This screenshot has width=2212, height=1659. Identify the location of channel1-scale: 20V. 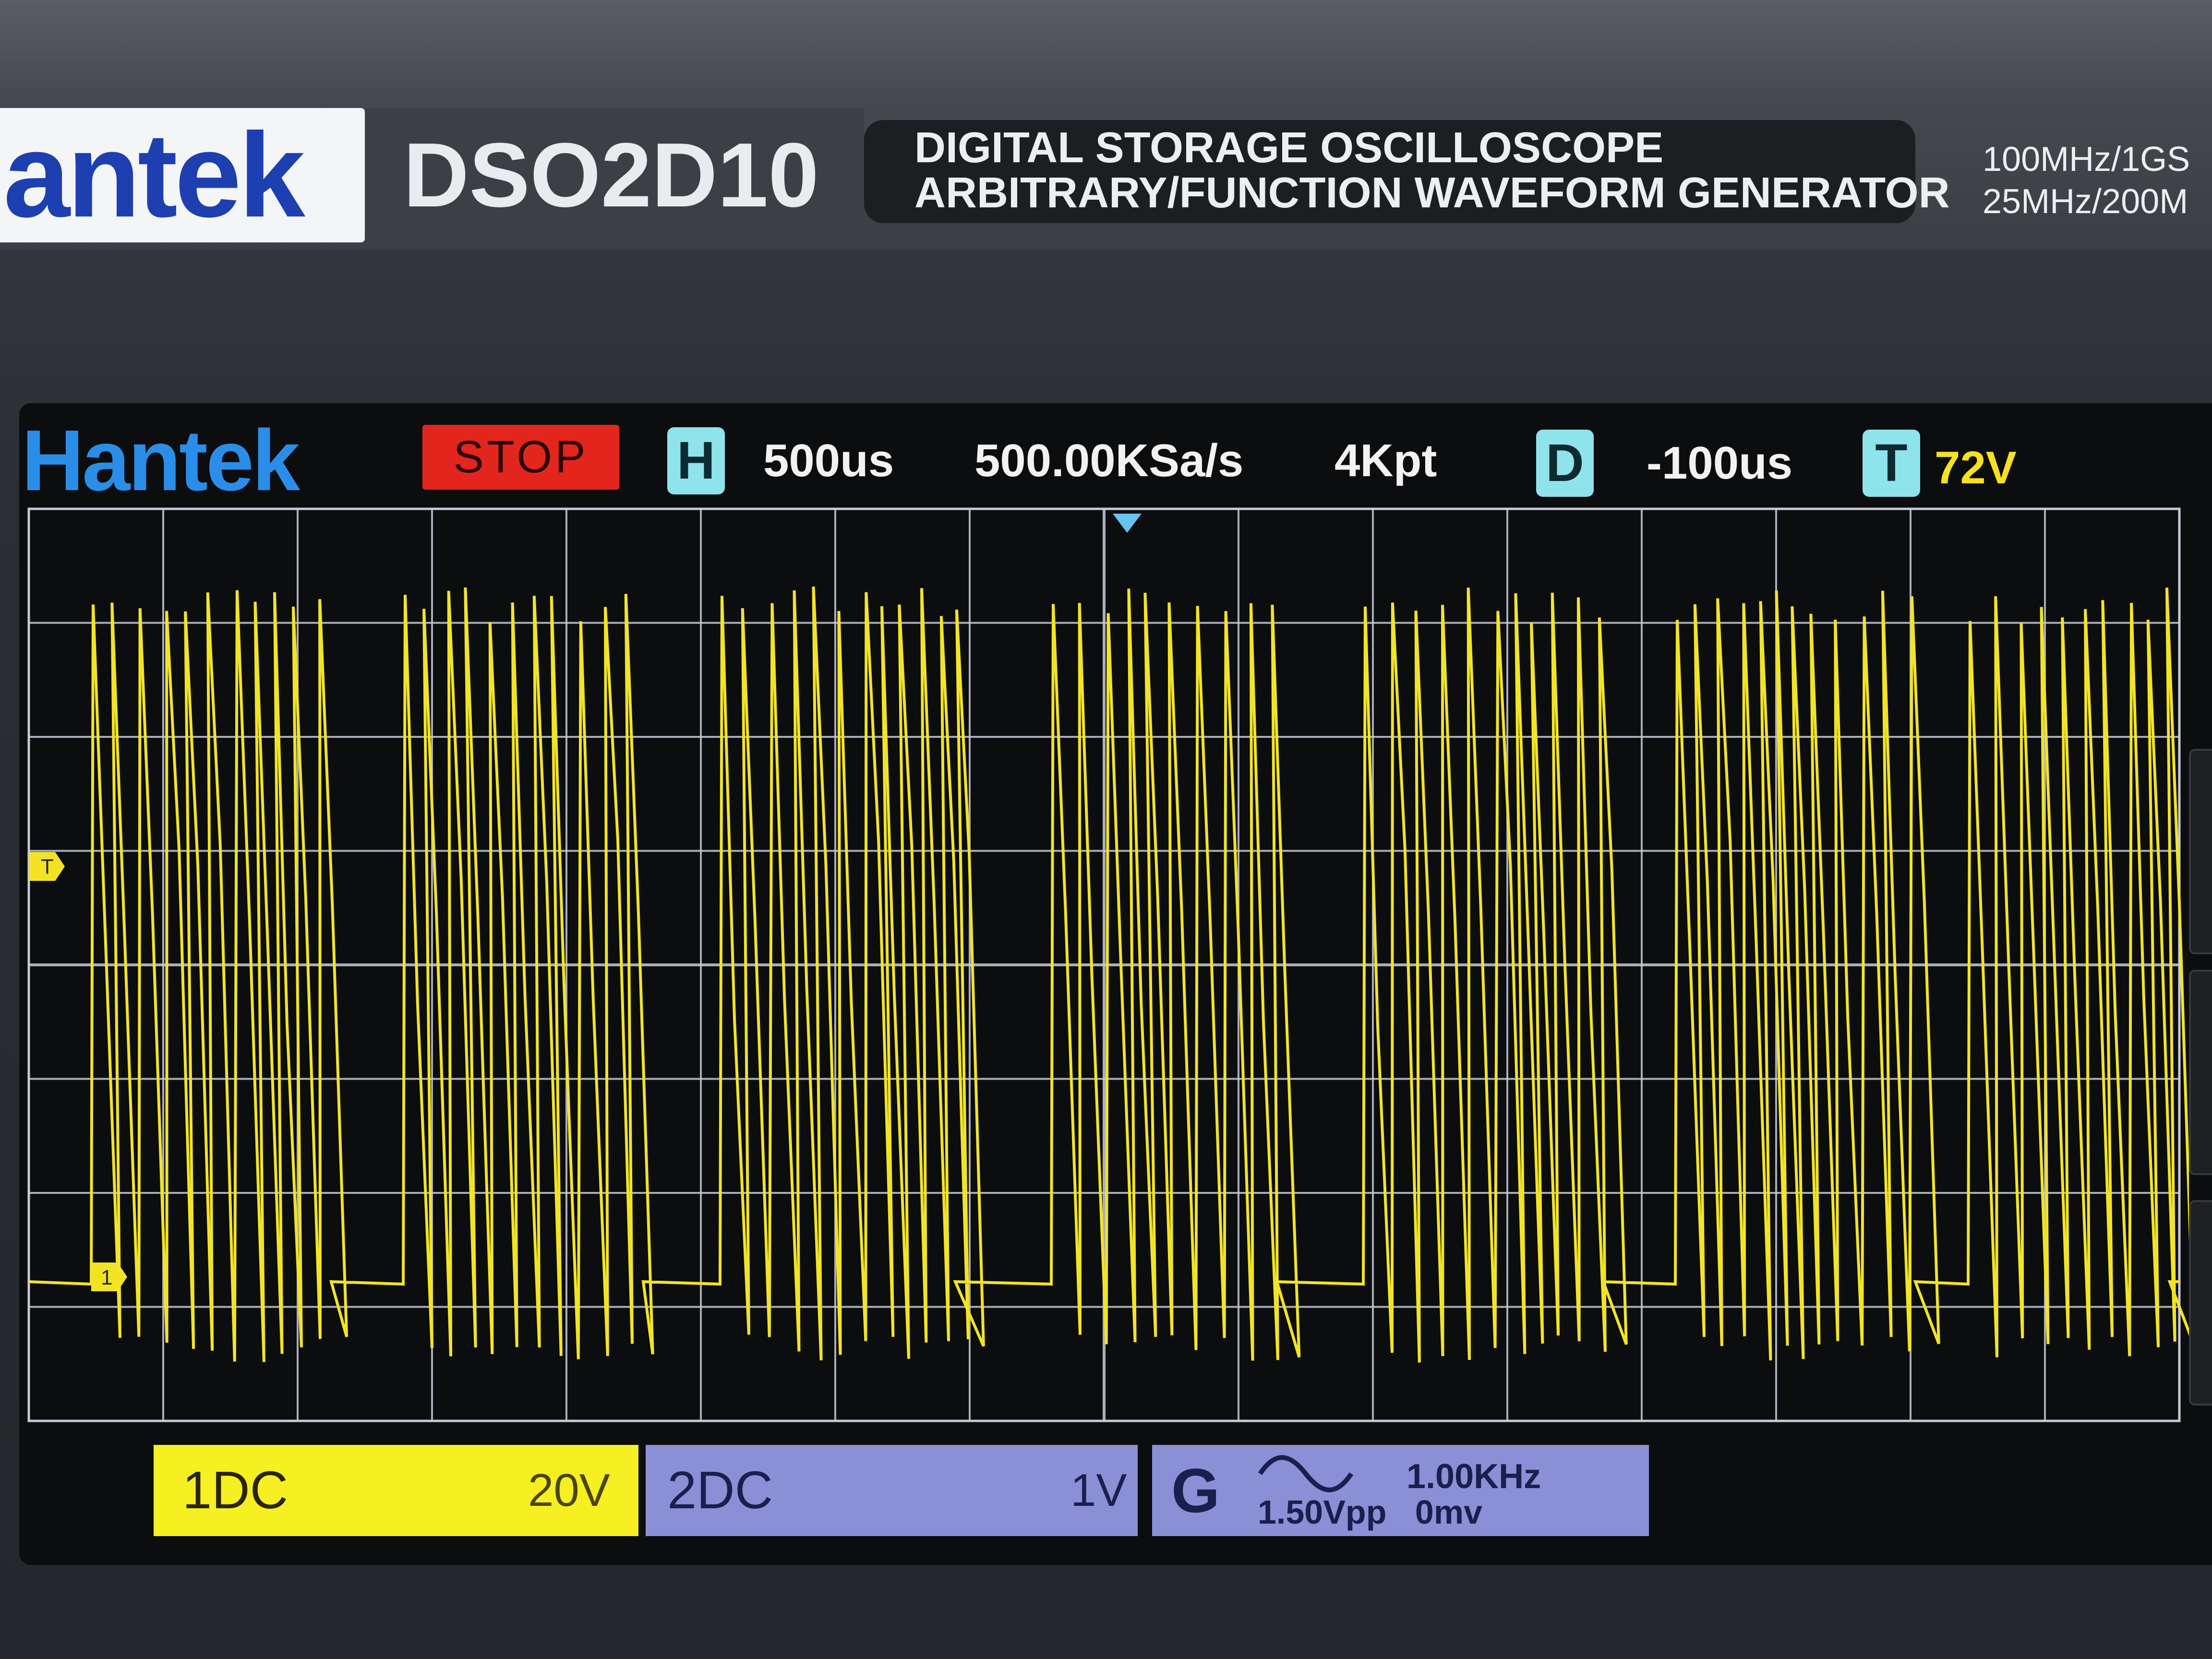
(569, 1490).